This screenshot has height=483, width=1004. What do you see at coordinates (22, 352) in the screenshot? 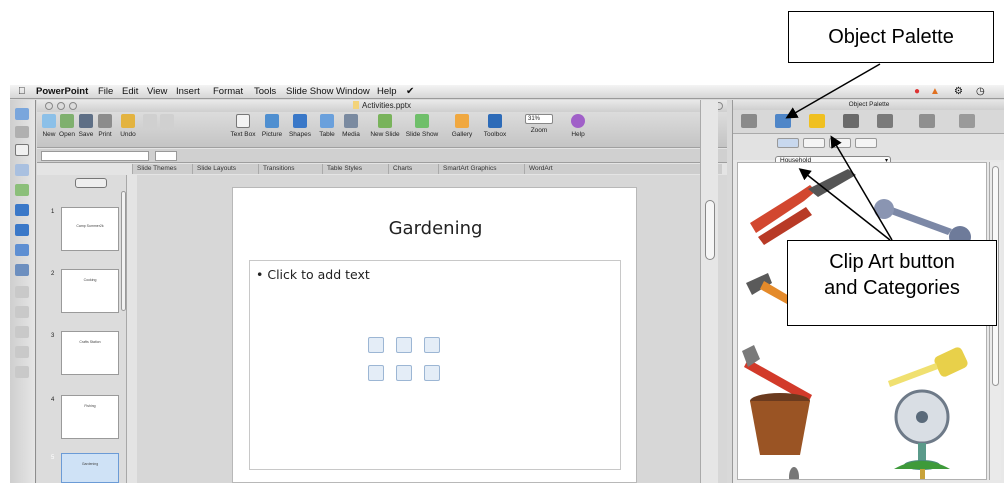
I see `shadow-icon` at bounding box center [22, 352].